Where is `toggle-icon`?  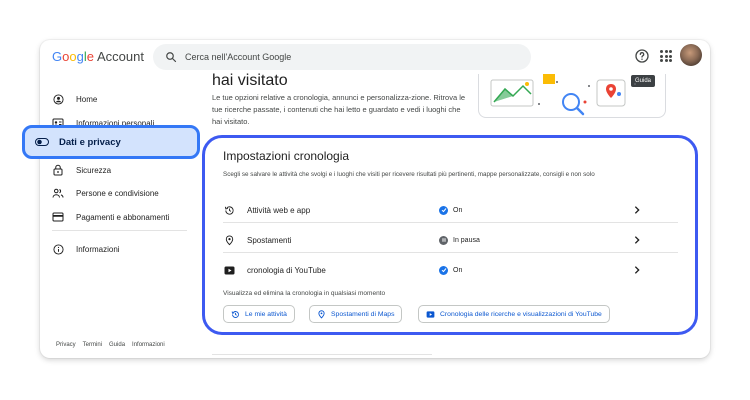
toggle-icon is located at coordinates (42, 142).